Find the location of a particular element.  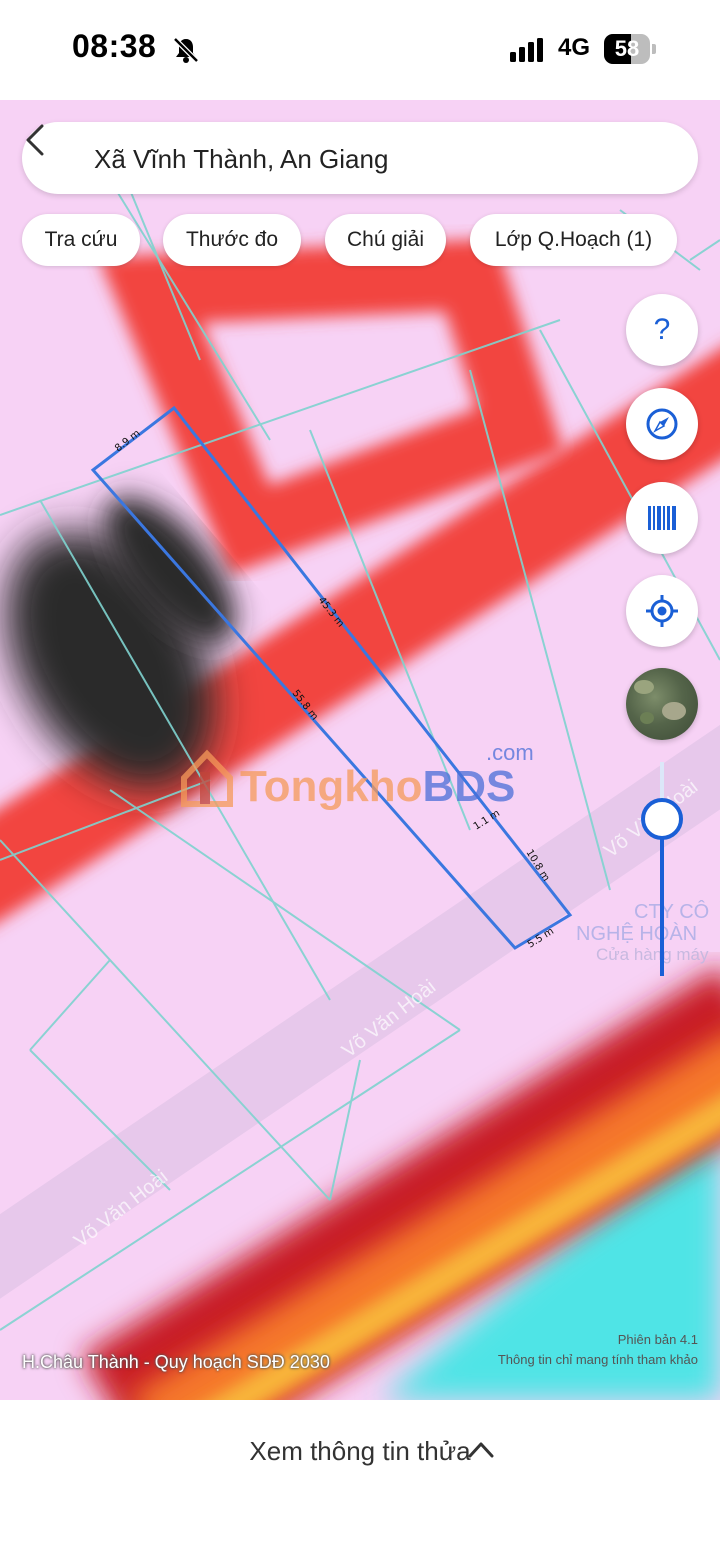

barcode-icon is located at coordinates (662, 518).